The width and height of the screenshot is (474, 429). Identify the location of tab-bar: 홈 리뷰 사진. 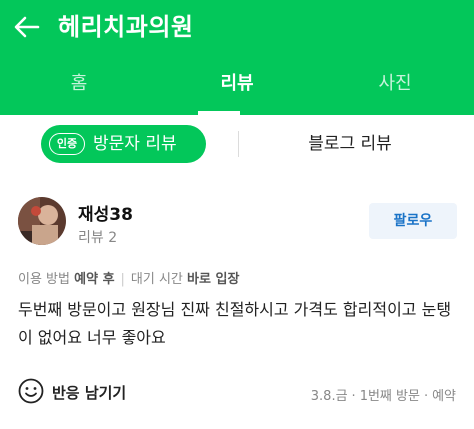
(237, 86).